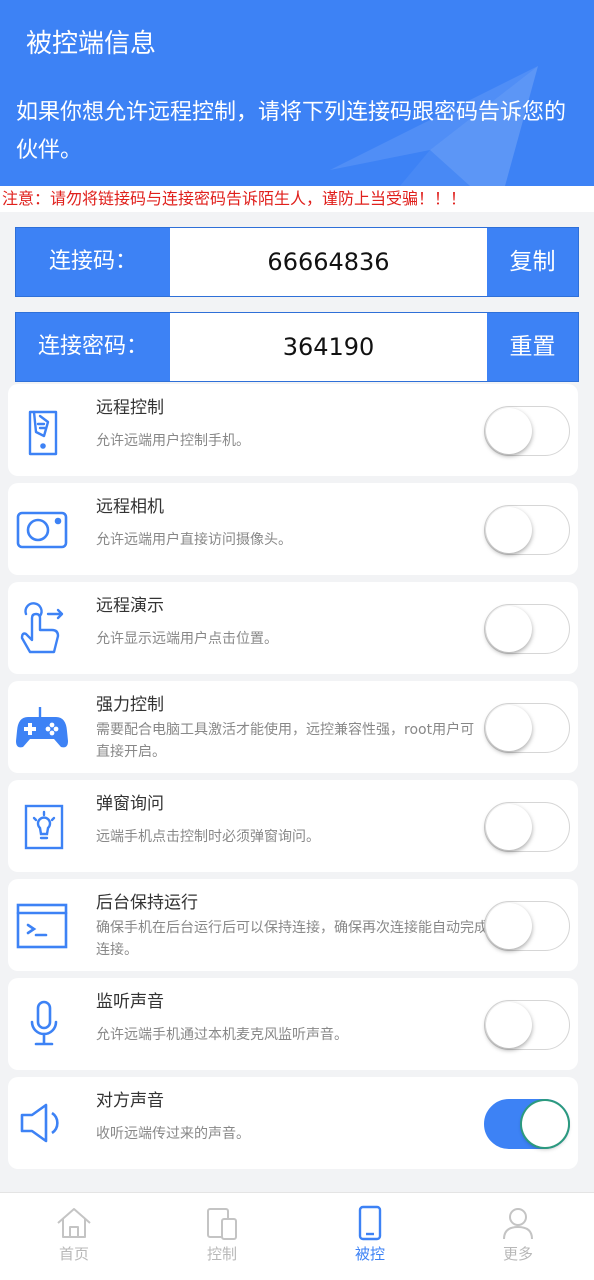 This screenshot has height=1280, width=594. I want to click on header: 被控端信息 如果你想允许远程控制，请将下列连接码跟密码告诉您的伙伴。, so click(297, 93).